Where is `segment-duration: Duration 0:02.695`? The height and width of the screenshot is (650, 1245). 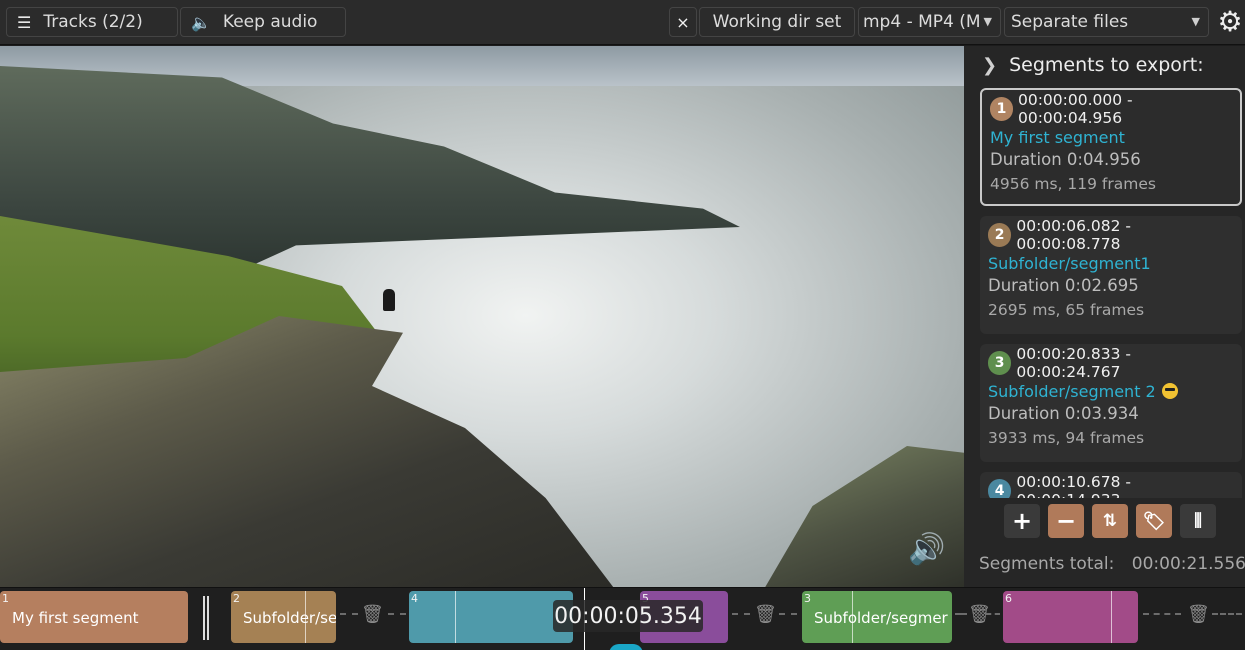 segment-duration: Duration 0:02.695 is located at coordinates (1063, 285).